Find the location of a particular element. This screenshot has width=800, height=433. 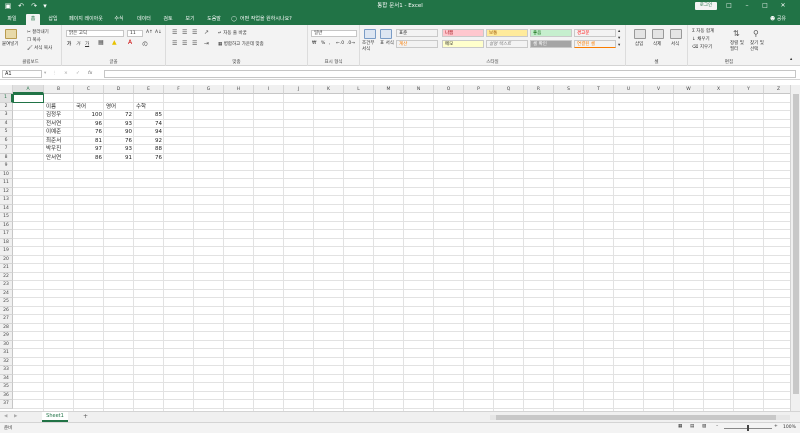

share-button: ☻ 공유 is located at coordinates (778, 19).